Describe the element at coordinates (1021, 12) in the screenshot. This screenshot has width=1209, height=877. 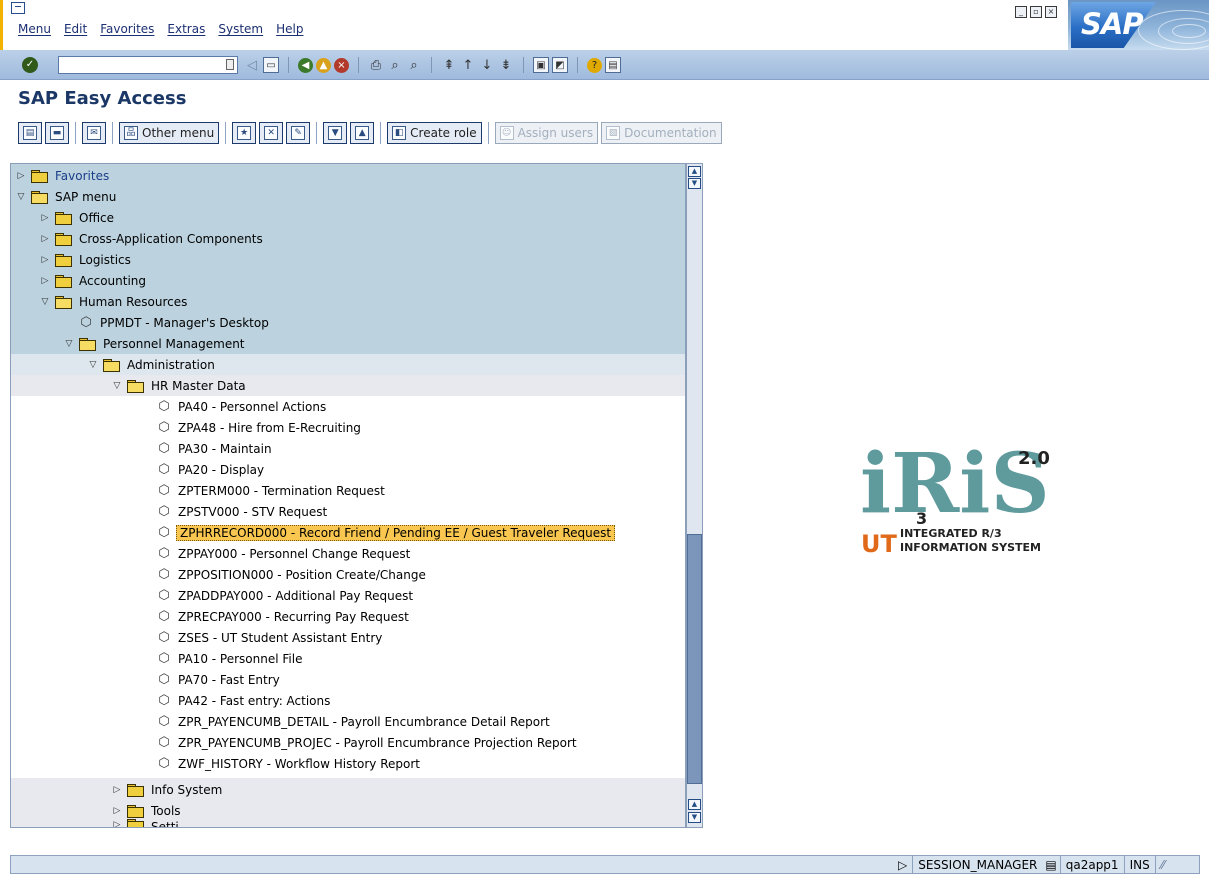
I see `minimize-icon: _` at that location.